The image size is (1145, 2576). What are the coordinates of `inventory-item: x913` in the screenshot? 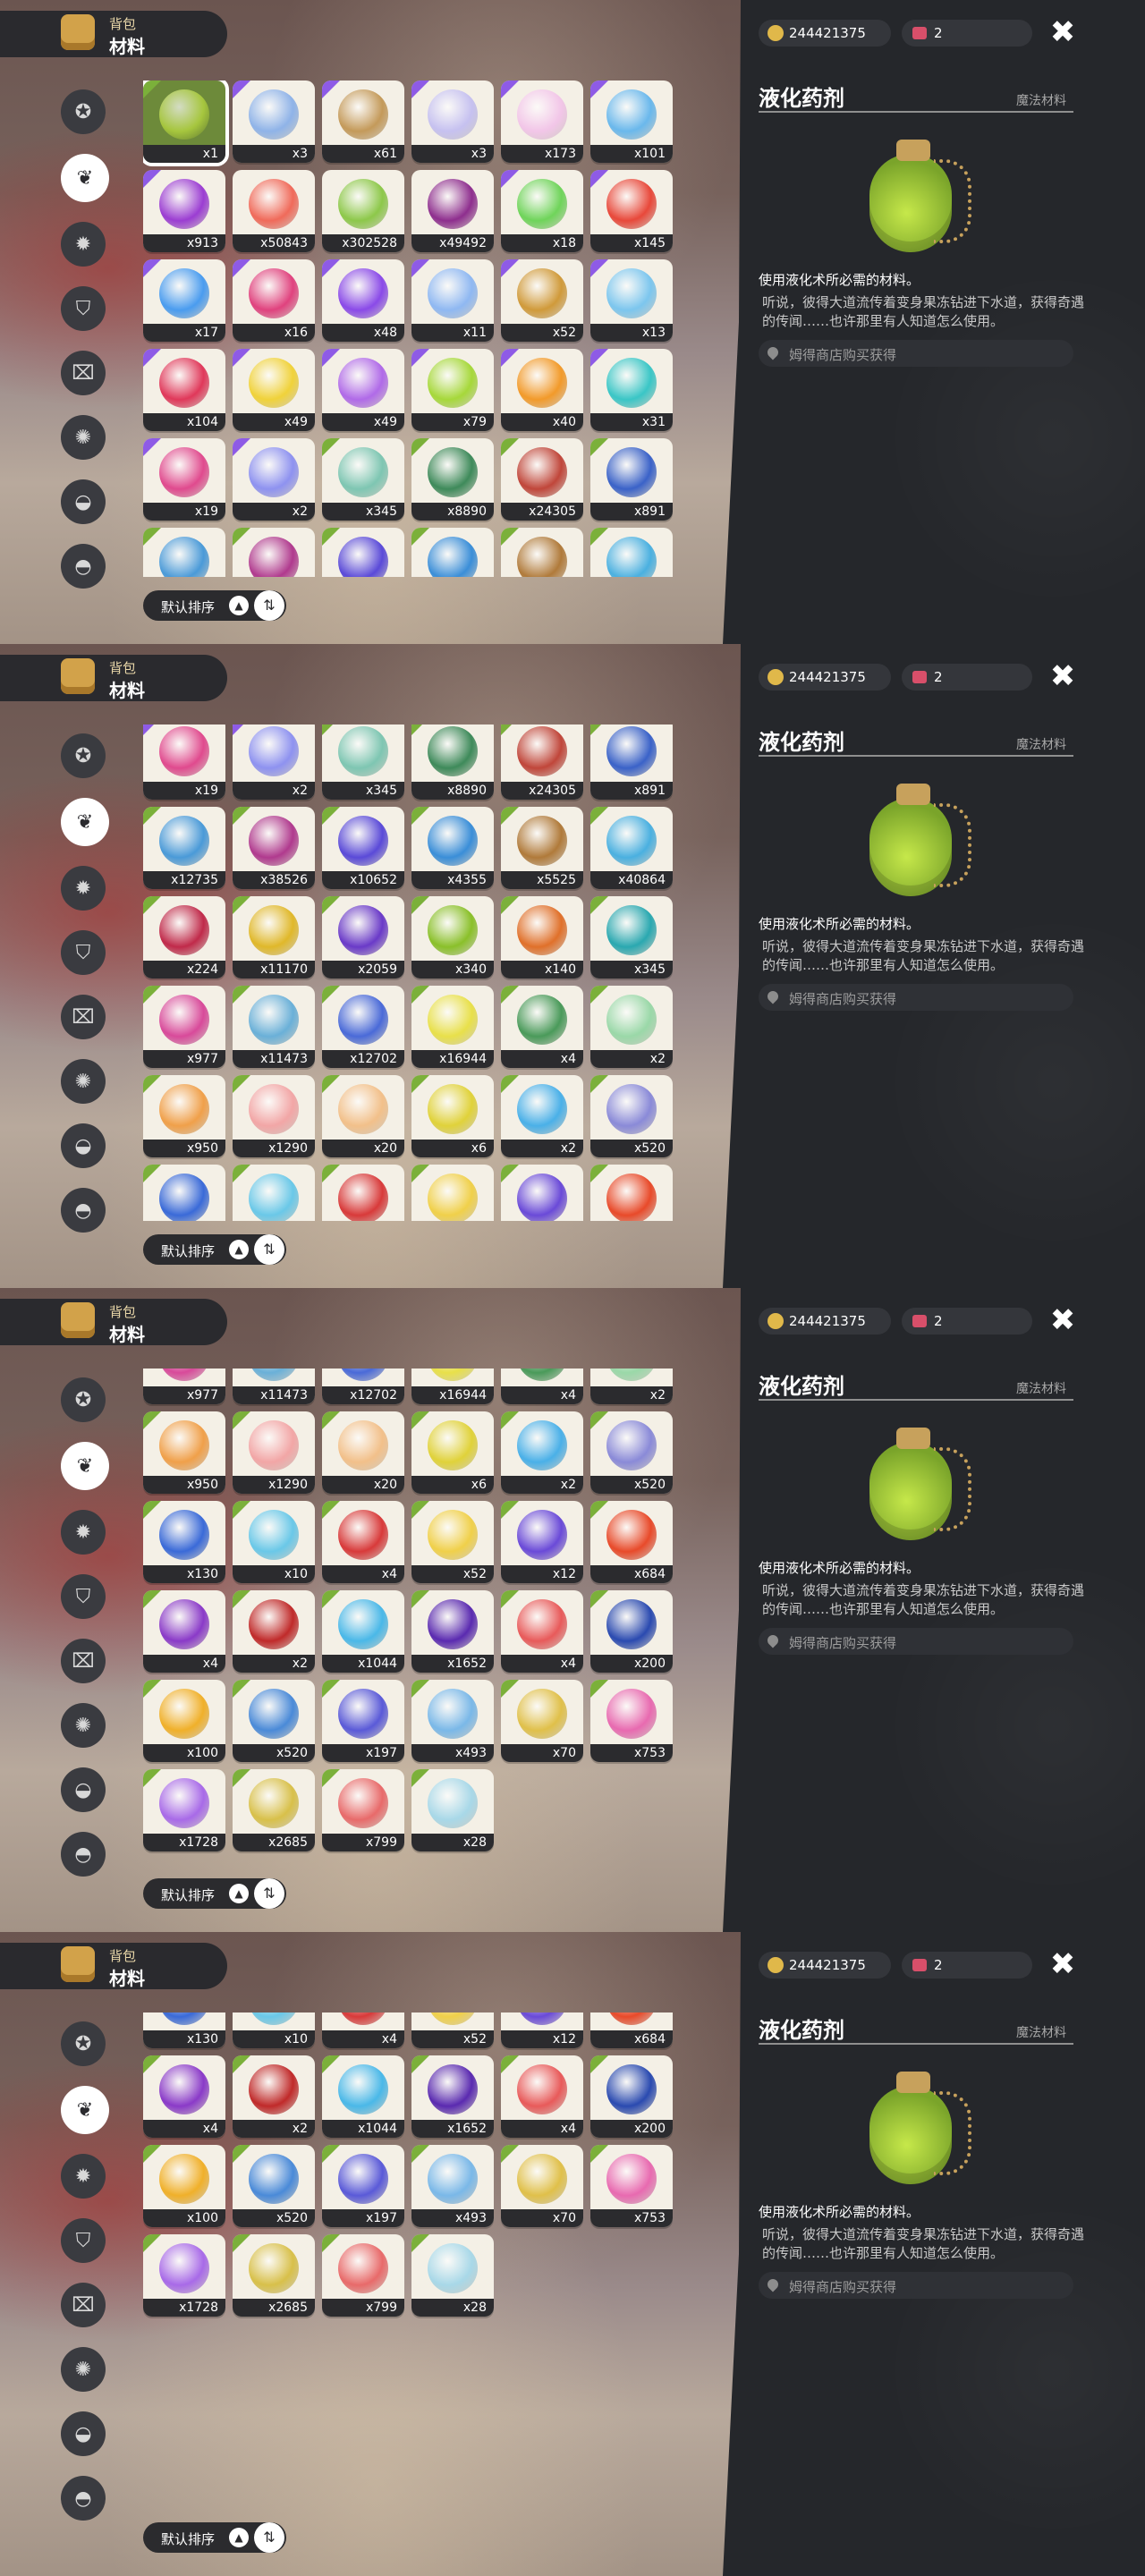 It's located at (184, 211).